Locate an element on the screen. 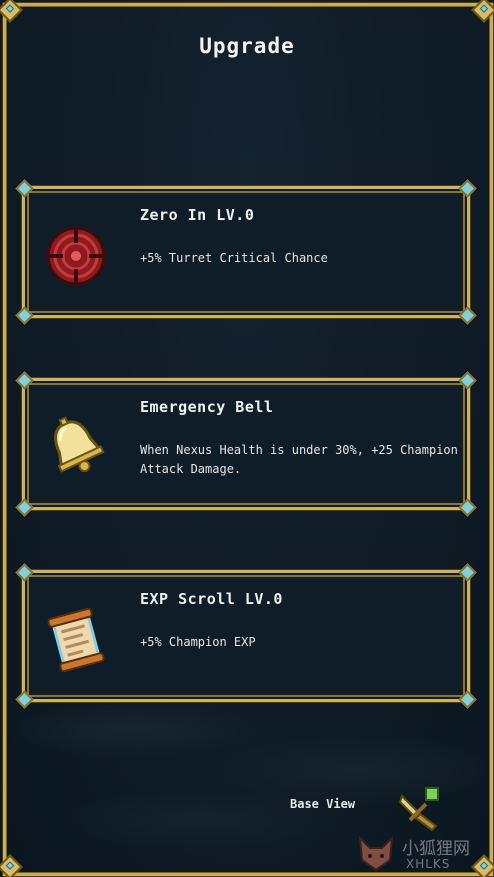  crosshair-target-icon is located at coordinates (76, 256).